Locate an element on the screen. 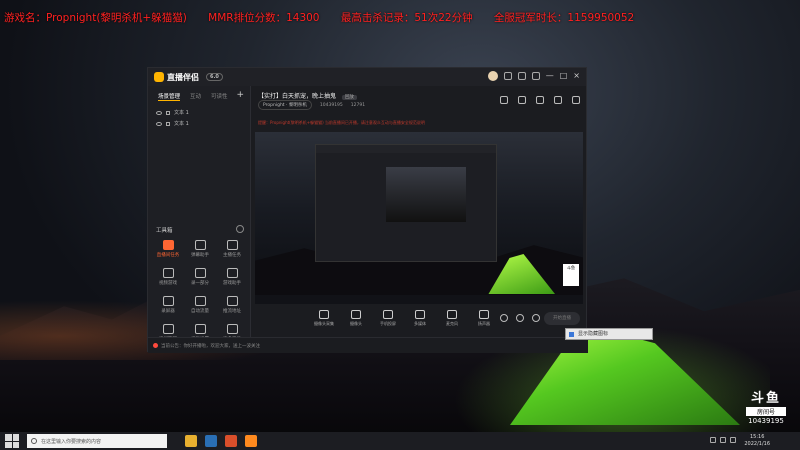 This screenshot has width=800, height=450. tool-item: 弹幕助手 is located at coordinates (200, 249).